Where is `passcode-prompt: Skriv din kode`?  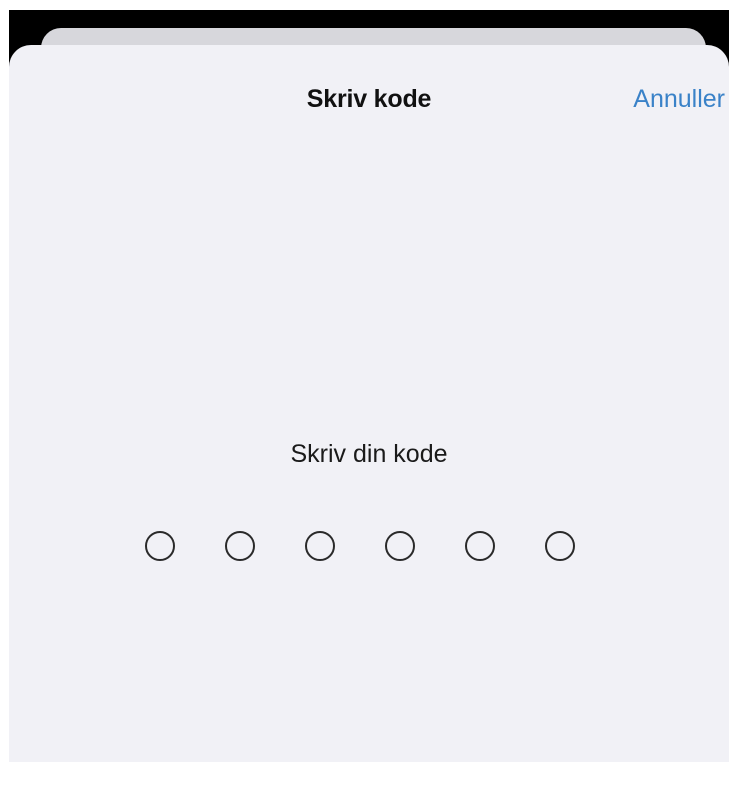 passcode-prompt: Skriv din kode is located at coordinates (369, 454).